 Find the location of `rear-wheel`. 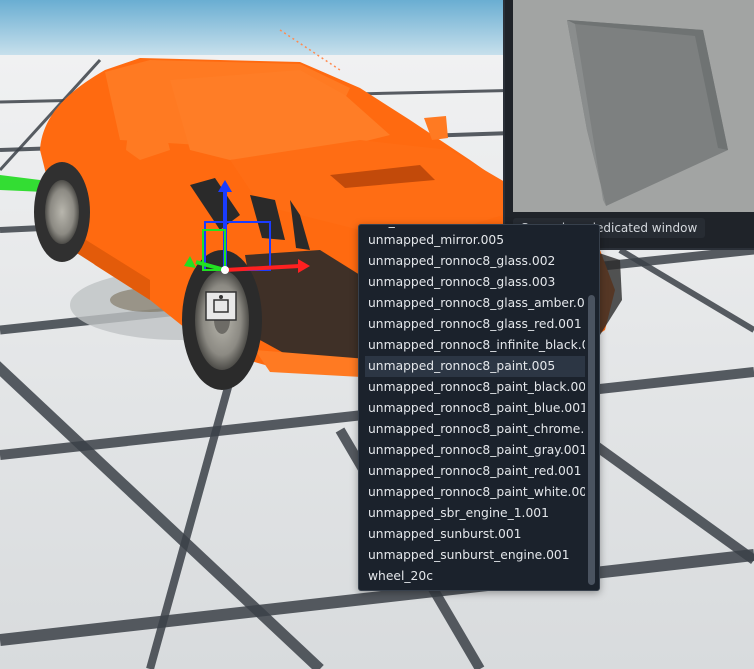

rear-wheel is located at coordinates (62, 212).